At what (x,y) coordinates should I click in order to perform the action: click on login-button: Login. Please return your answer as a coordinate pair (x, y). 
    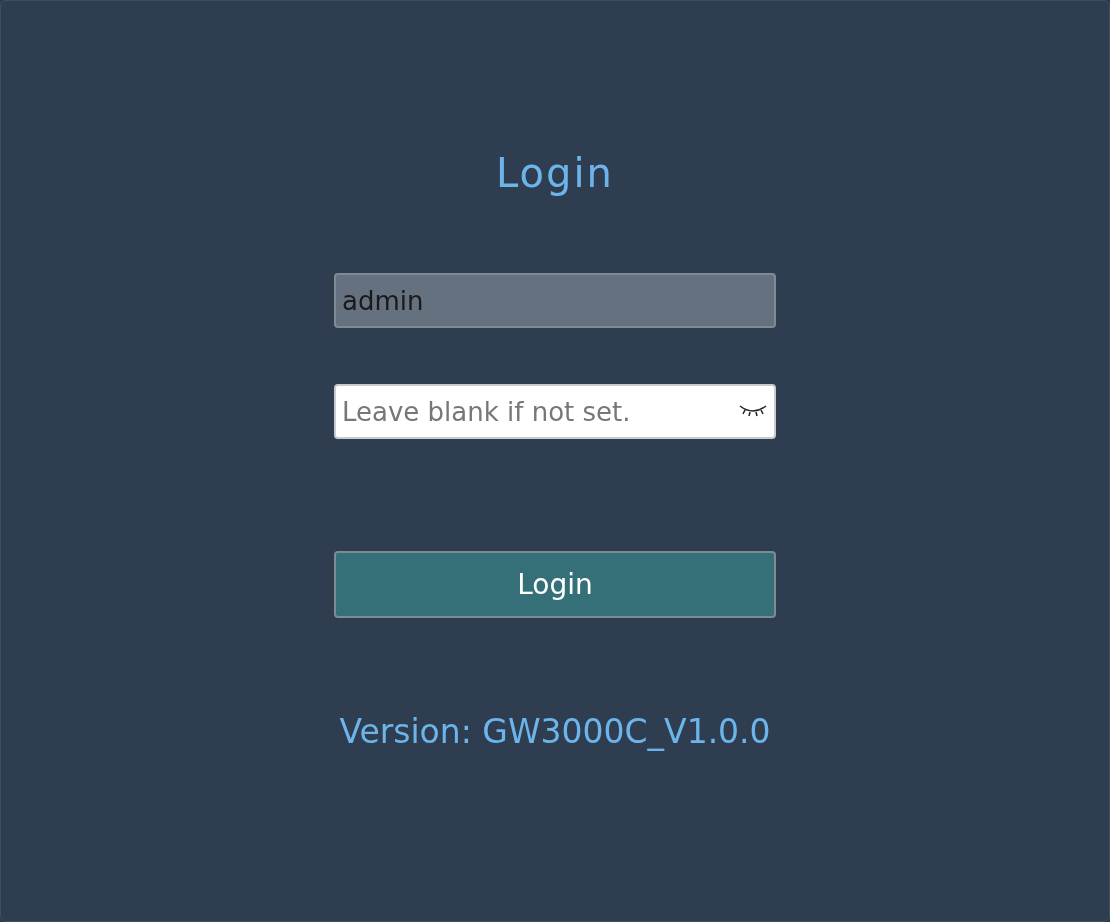
    Looking at the image, I should click on (555, 584).